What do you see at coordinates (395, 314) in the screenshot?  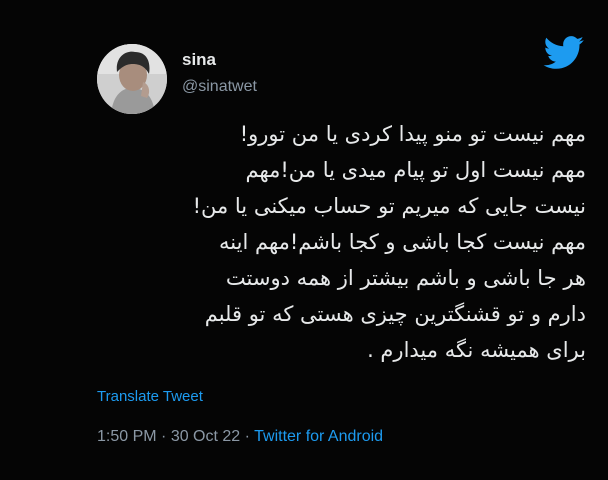 I see `tweet-text-line: دارم و تو قشنگترین چیزی هستی که تو قلبم` at bounding box center [395, 314].